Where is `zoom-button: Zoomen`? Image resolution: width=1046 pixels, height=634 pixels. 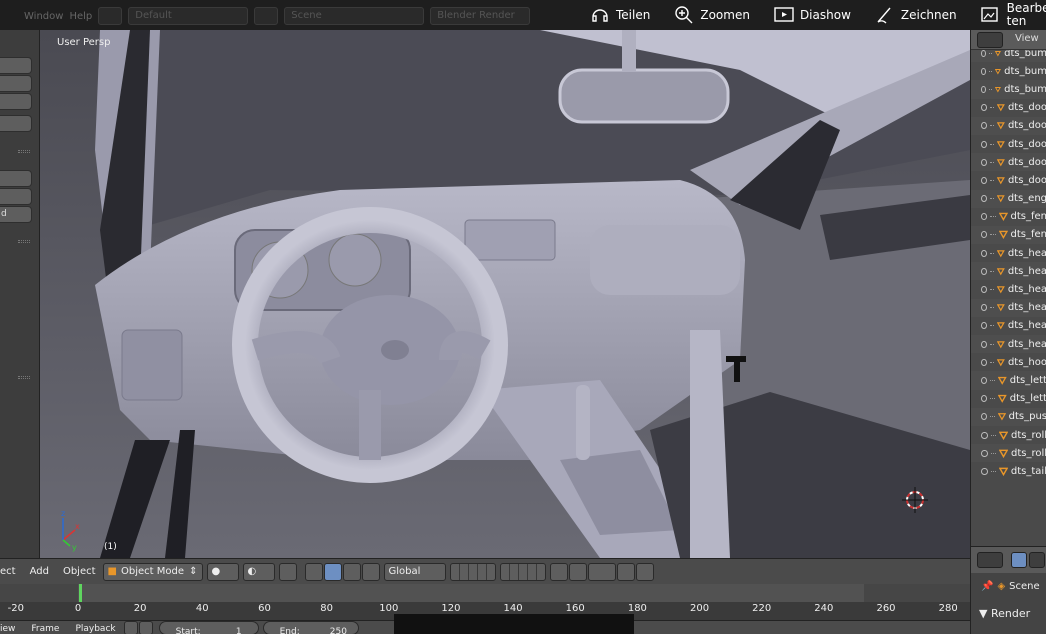
zoom-button: Zoomen is located at coordinates (712, 15).